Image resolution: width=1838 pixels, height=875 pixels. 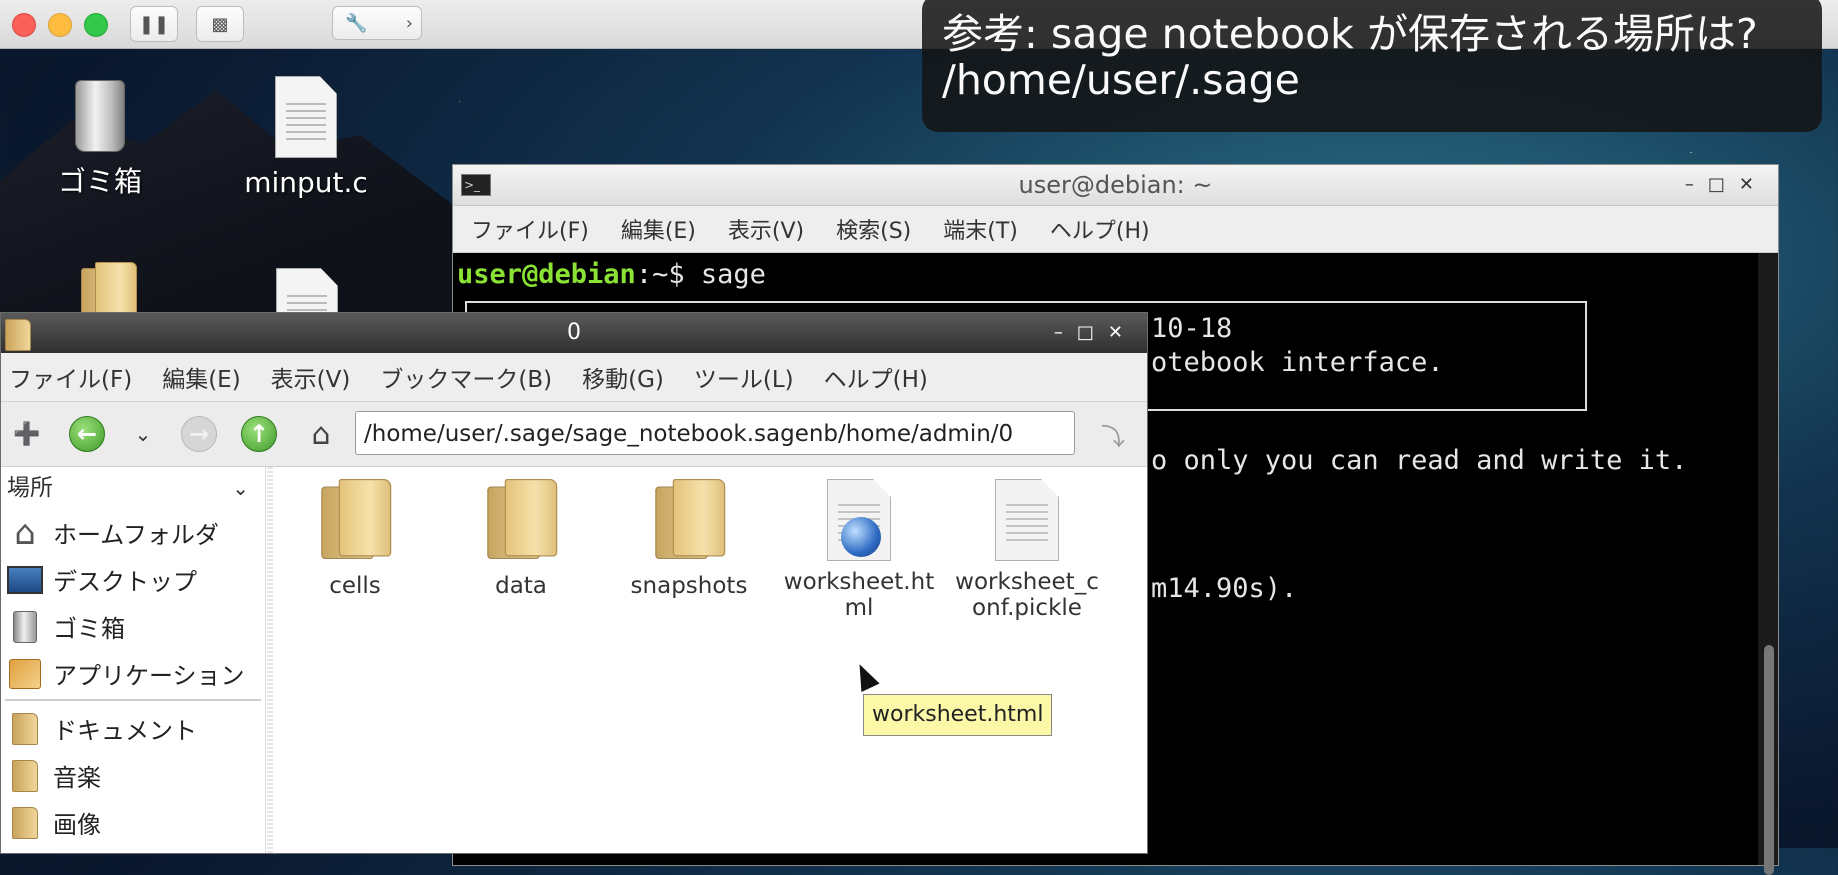 I want to click on window-controls: –□✕, so click(x=1095, y=333).